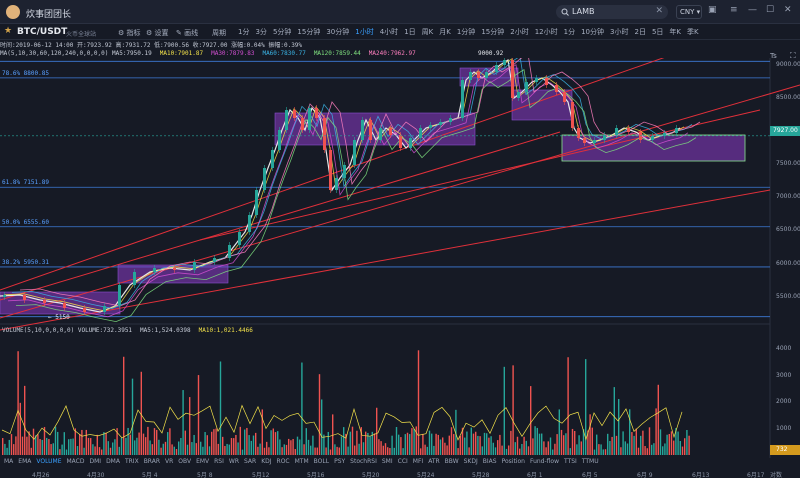 This screenshot has width=800, height=478. I want to click on period-tab: 1分钟, so click(466, 32).